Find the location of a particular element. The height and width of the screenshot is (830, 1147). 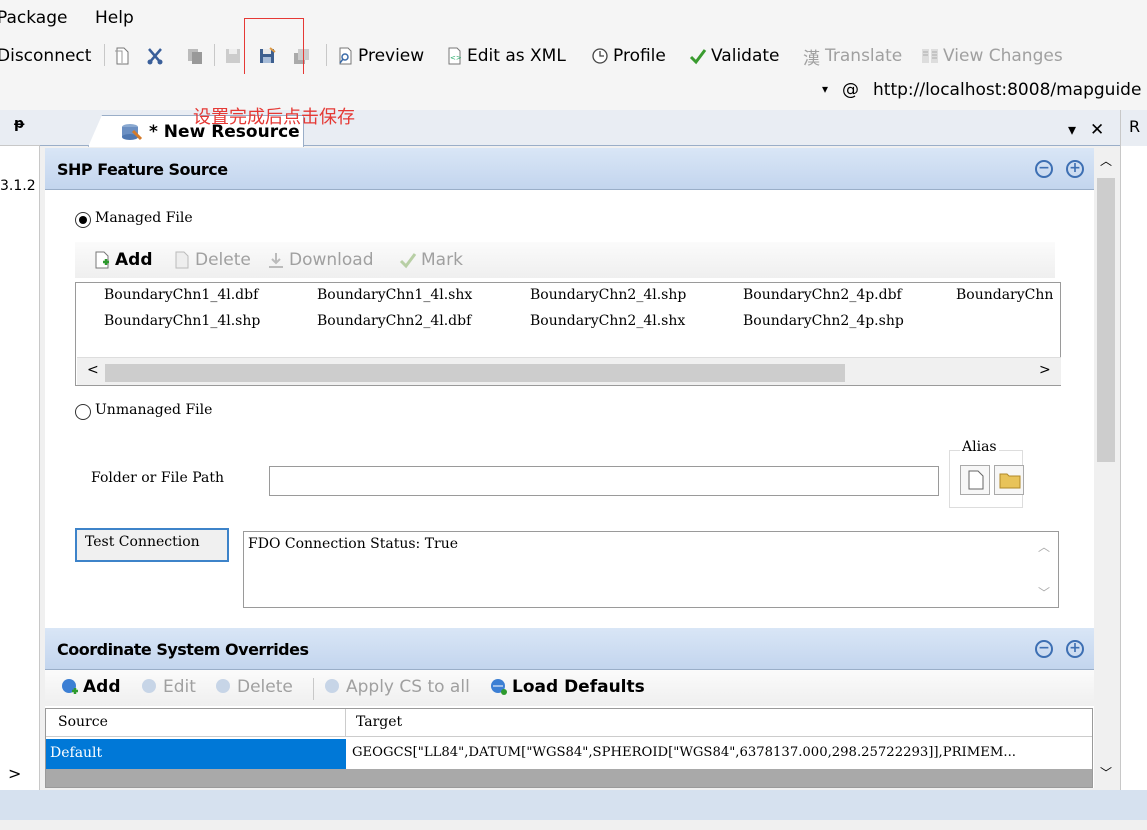

list-item: BoundaryChn1_4l.dbf is located at coordinates (181, 295).